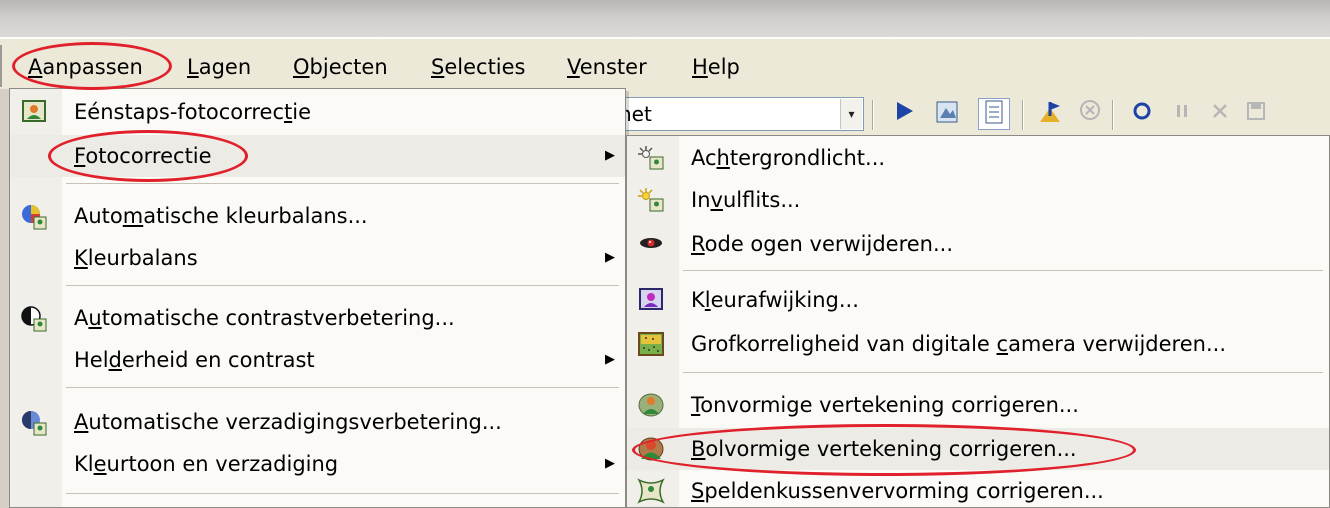 The image size is (1330, 508). Describe the element at coordinates (723, 67) in the screenshot. I see `menu-help-label: elp` at that location.